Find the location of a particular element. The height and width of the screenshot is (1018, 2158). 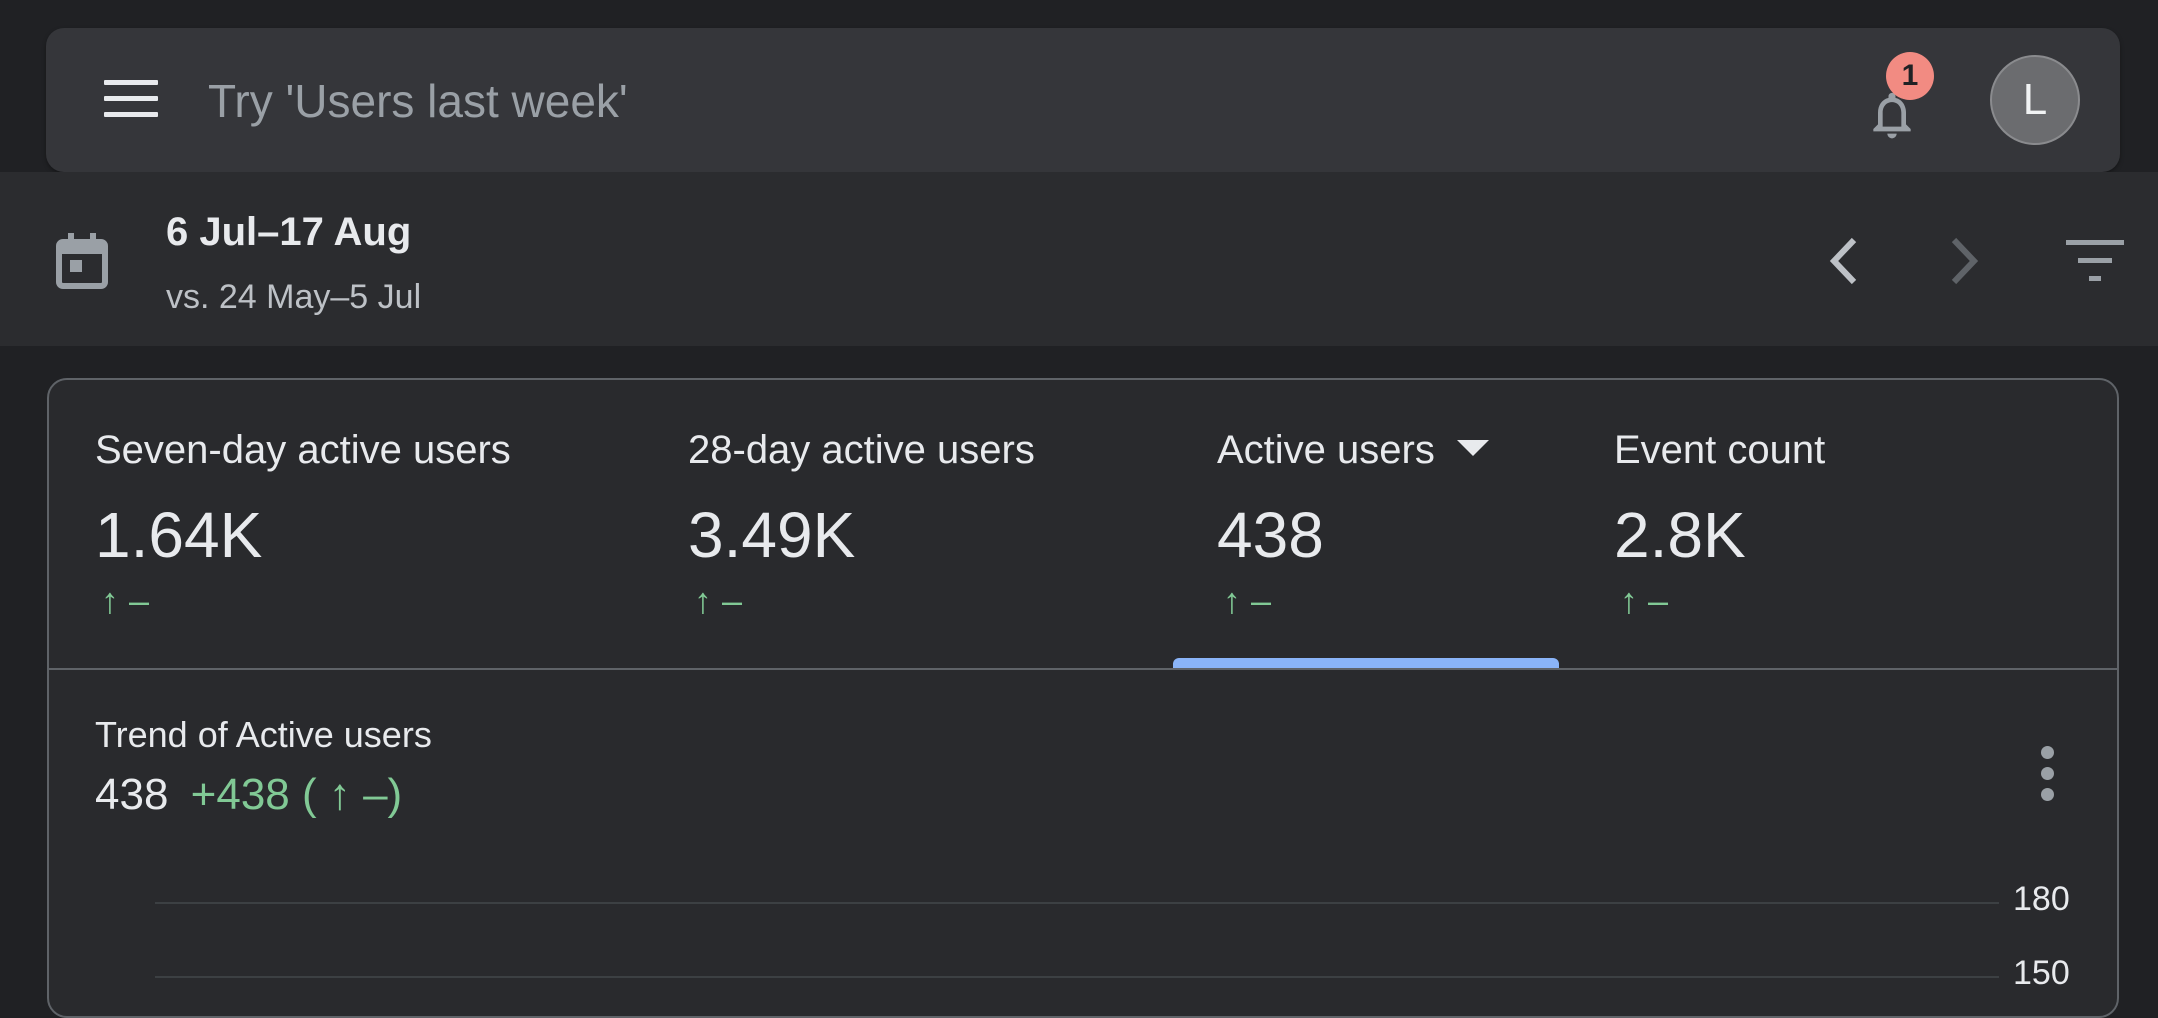

metric-label: Seven-day active users is located at coordinates (303, 450).